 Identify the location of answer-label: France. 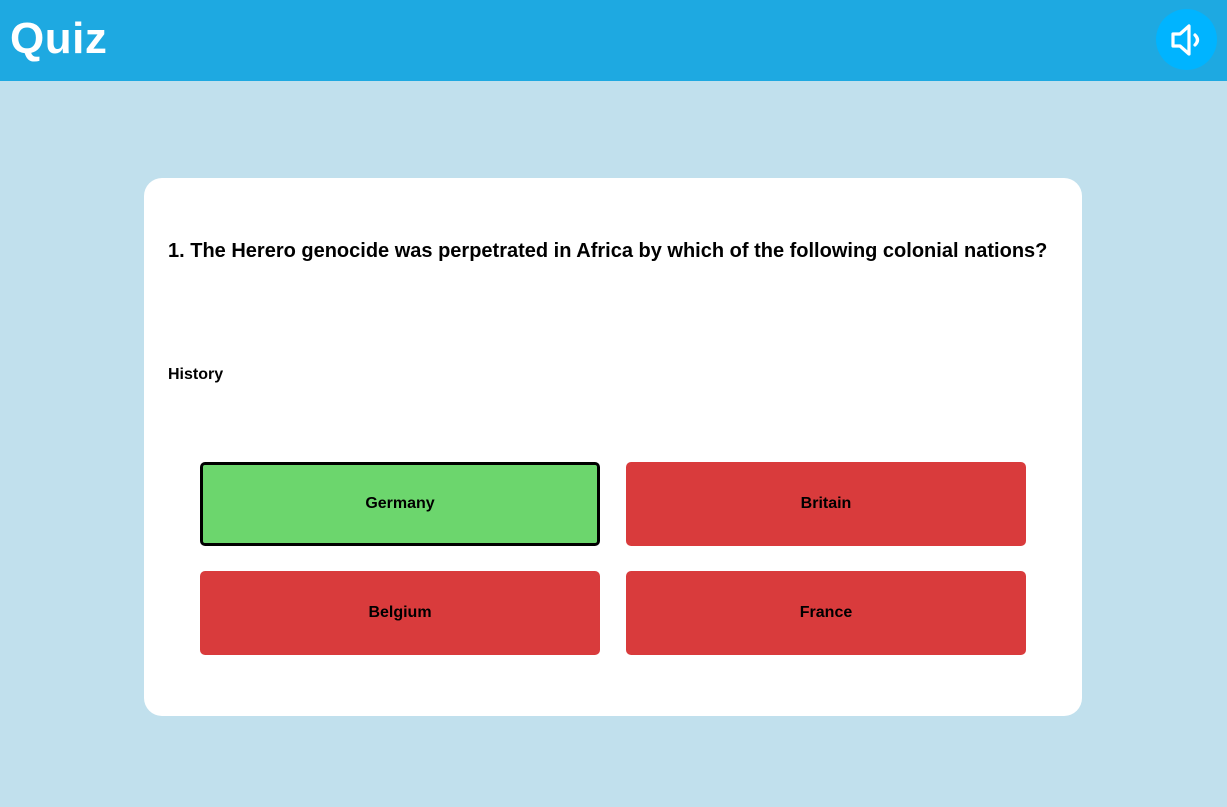
(826, 612).